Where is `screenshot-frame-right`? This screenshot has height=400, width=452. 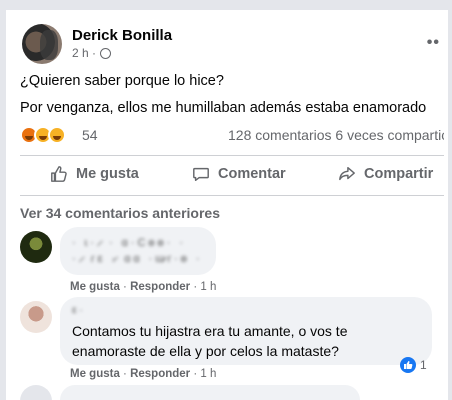 screenshot-frame-right is located at coordinates (450, 200).